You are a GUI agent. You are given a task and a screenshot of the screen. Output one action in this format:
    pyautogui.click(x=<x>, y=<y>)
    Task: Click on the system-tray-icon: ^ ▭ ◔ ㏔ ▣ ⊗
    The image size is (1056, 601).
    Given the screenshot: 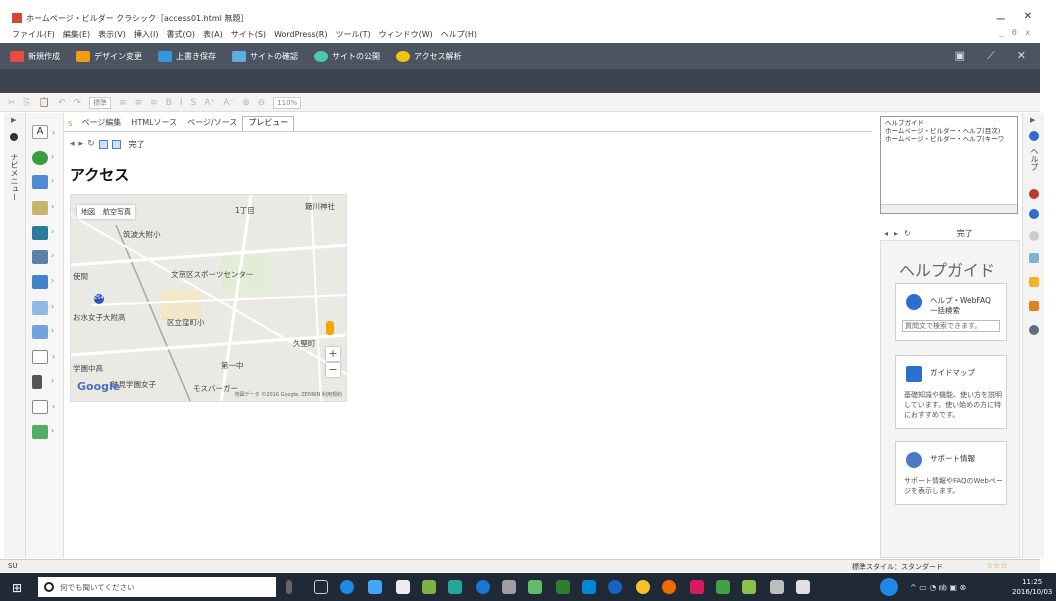 What is the action you would take?
    pyautogui.click(x=938, y=587)
    